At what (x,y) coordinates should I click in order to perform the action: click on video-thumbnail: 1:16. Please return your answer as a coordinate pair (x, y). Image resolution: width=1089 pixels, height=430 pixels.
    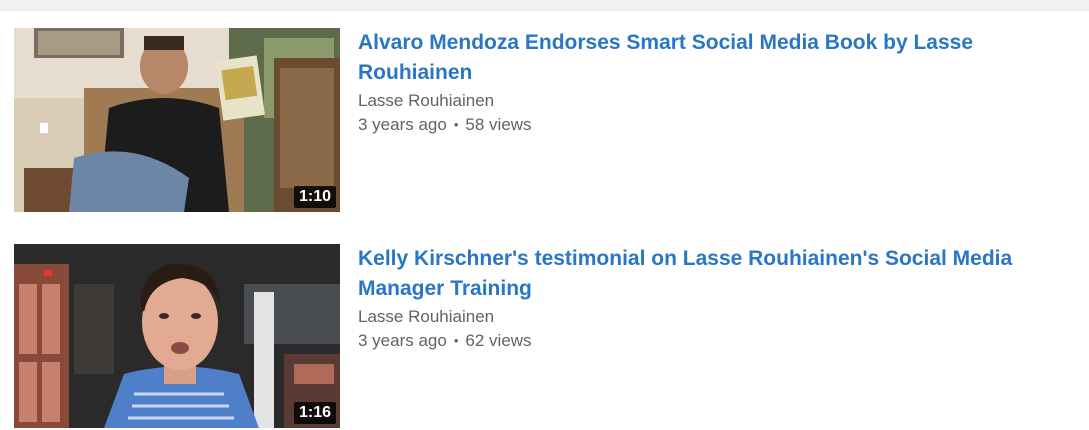
    Looking at the image, I should click on (177, 336).